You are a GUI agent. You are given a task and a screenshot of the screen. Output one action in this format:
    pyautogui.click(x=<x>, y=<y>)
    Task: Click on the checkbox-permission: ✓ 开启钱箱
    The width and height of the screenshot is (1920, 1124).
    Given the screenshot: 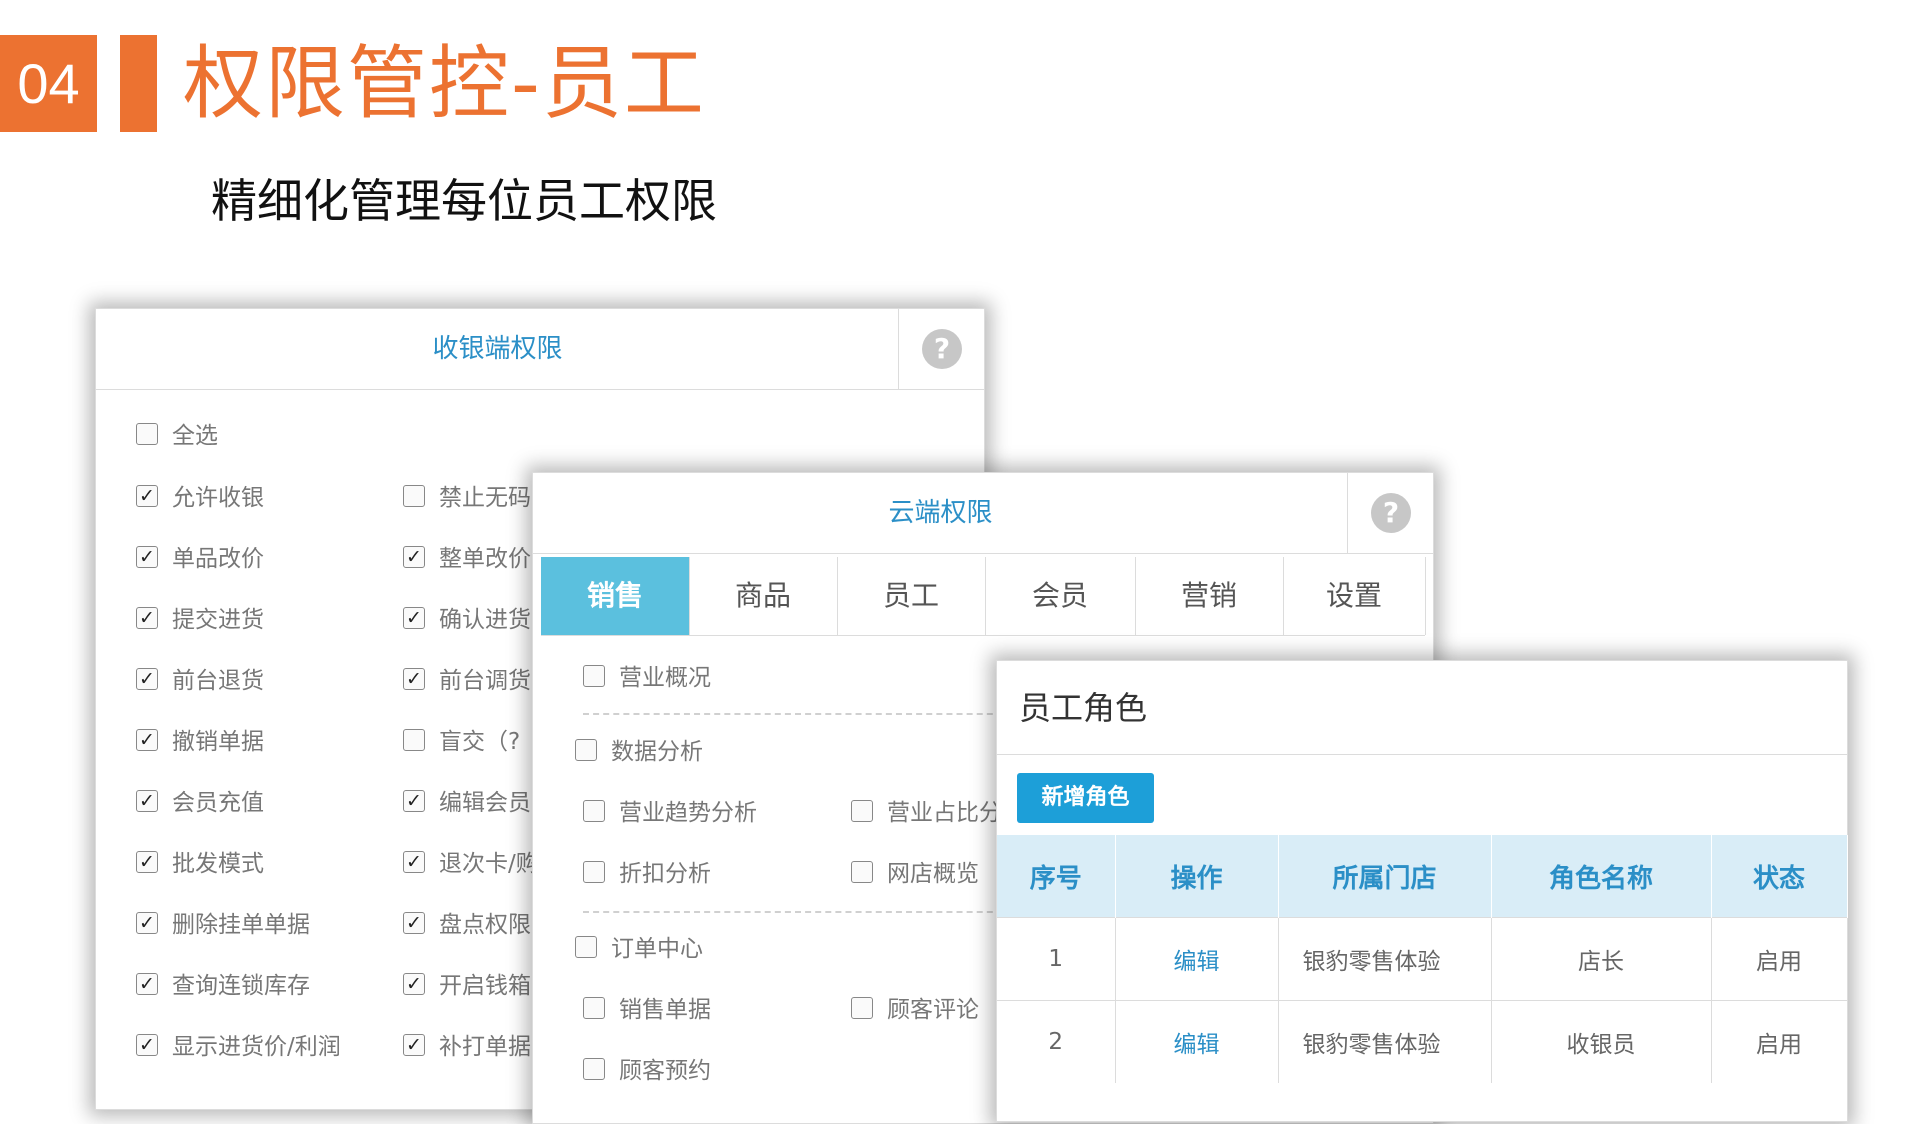 What is the action you would take?
    pyautogui.click(x=467, y=986)
    